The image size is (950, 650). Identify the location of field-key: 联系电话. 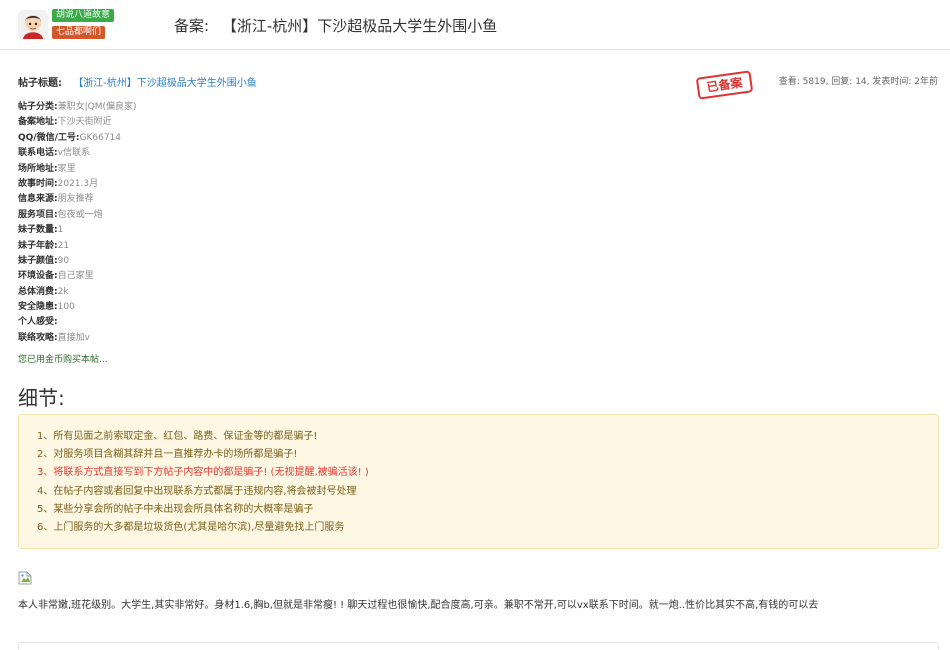
(36, 153).